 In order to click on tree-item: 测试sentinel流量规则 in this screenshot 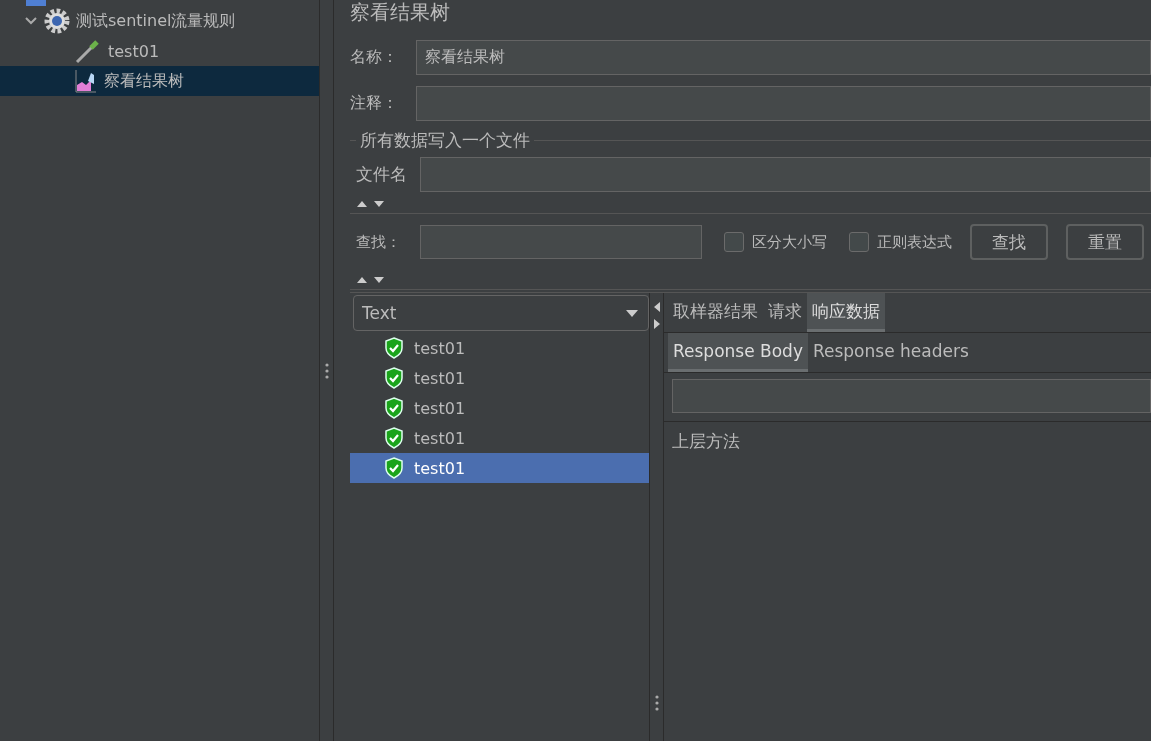, I will do `click(159, 21)`.